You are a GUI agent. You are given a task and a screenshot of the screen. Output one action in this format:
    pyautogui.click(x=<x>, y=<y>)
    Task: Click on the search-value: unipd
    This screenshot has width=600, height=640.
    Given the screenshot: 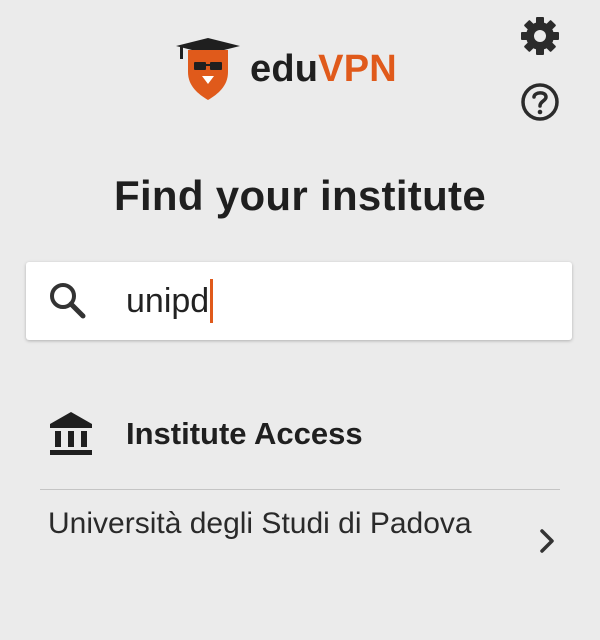 What is the action you would take?
    pyautogui.click(x=167, y=301)
    